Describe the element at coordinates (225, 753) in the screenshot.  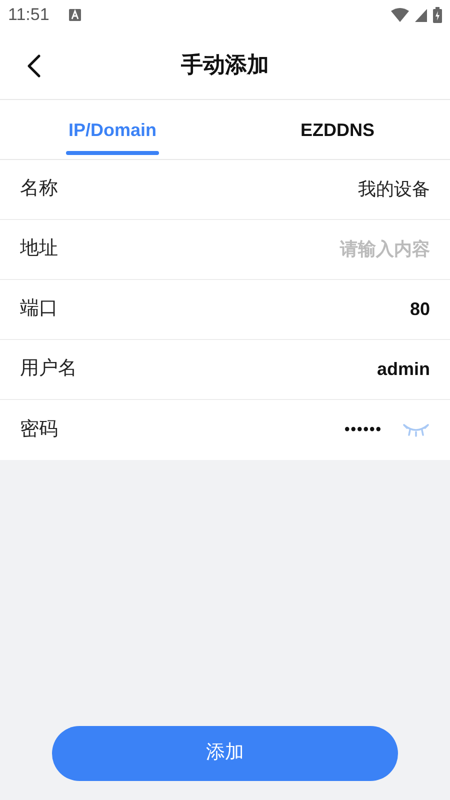
I see `add-button: 添加` at that location.